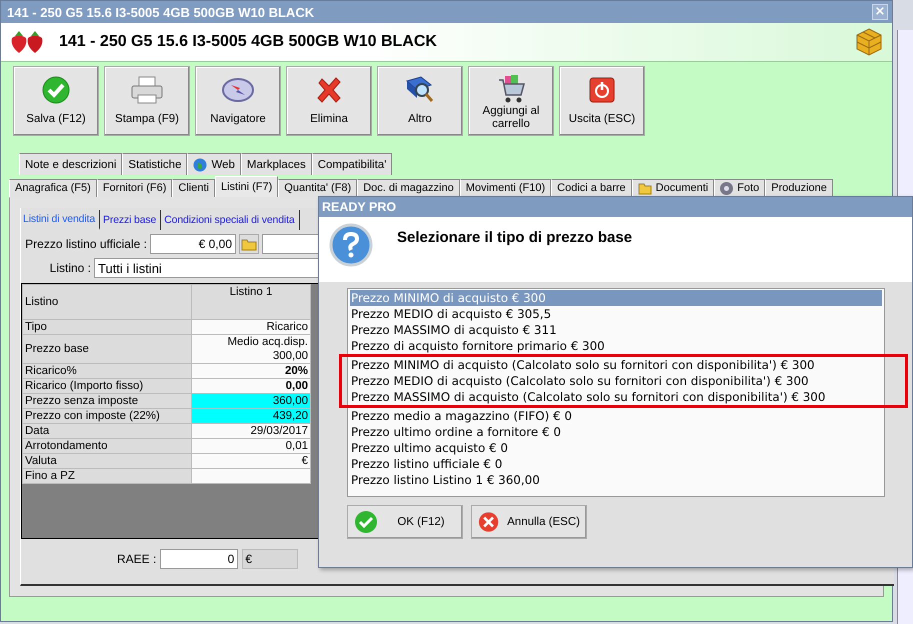 The image size is (913, 624). Describe the element at coordinates (616, 314) in the screenshot. I see `list-item: Prezzo MEDIO di acquisto € 305,5` at that location.